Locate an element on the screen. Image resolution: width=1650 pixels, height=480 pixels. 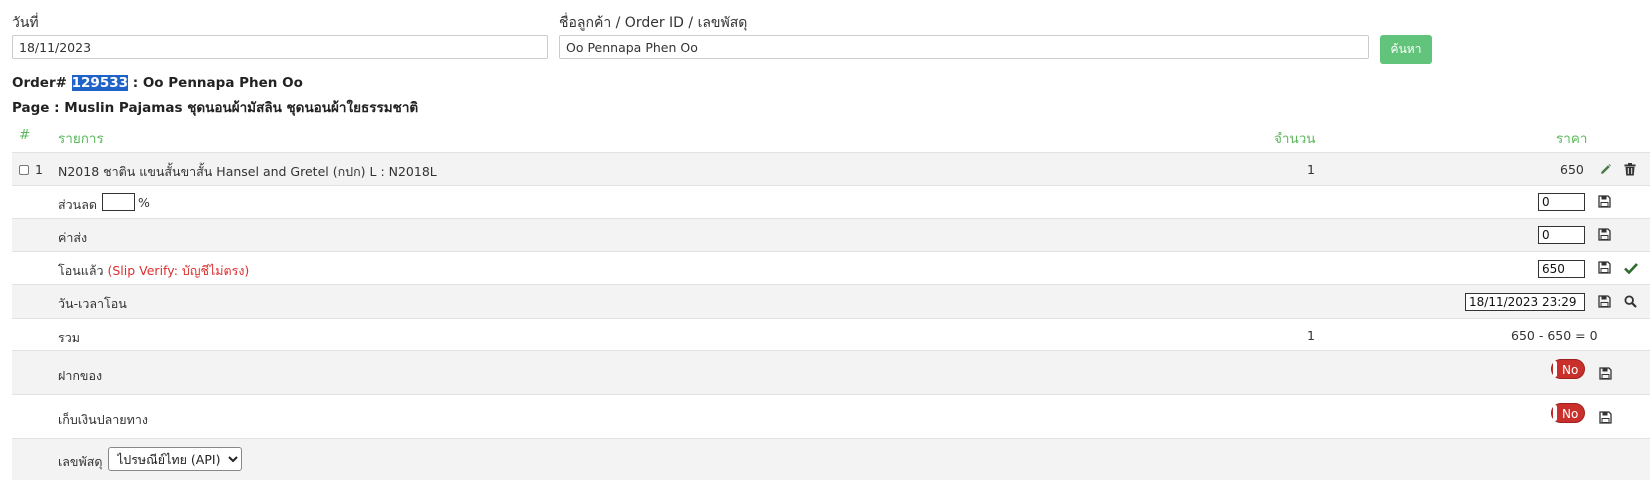
order-id: 129533 is located at coordinates (100, 83).